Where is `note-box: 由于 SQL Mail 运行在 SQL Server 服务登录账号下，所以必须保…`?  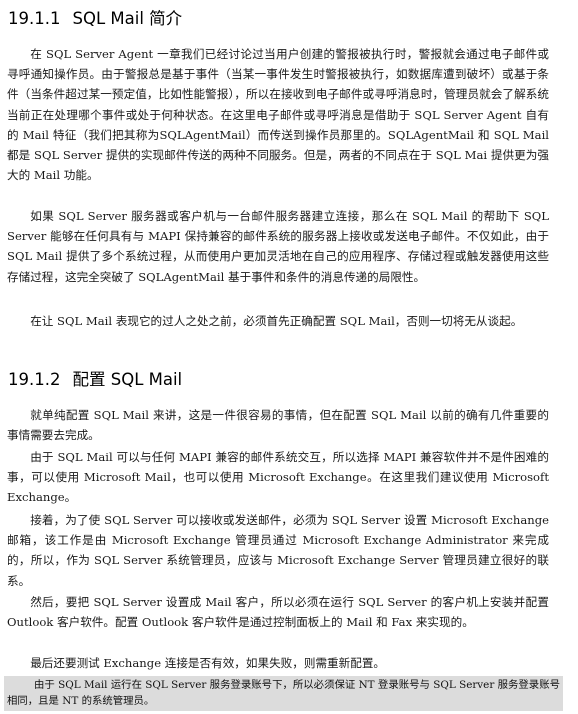
note-box: 由于 SQL Mail 运行在 SQL Server 服务登录账号下，所以必须保… is located at coordinates (283, 693).